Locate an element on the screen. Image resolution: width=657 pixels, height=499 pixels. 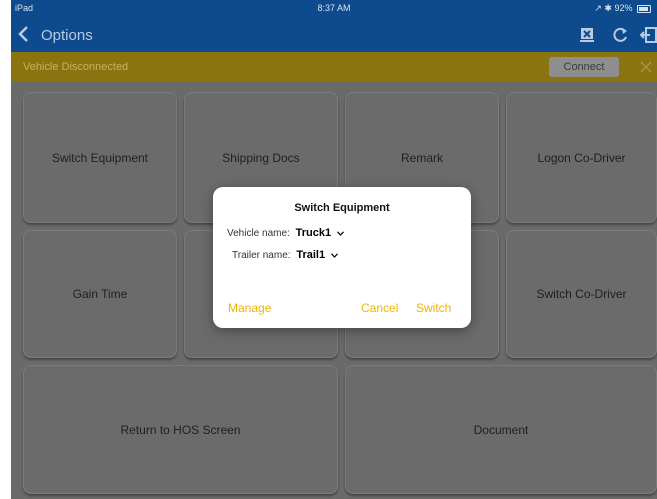
cancel-button: Cancel is located at coordinates (379, 308).